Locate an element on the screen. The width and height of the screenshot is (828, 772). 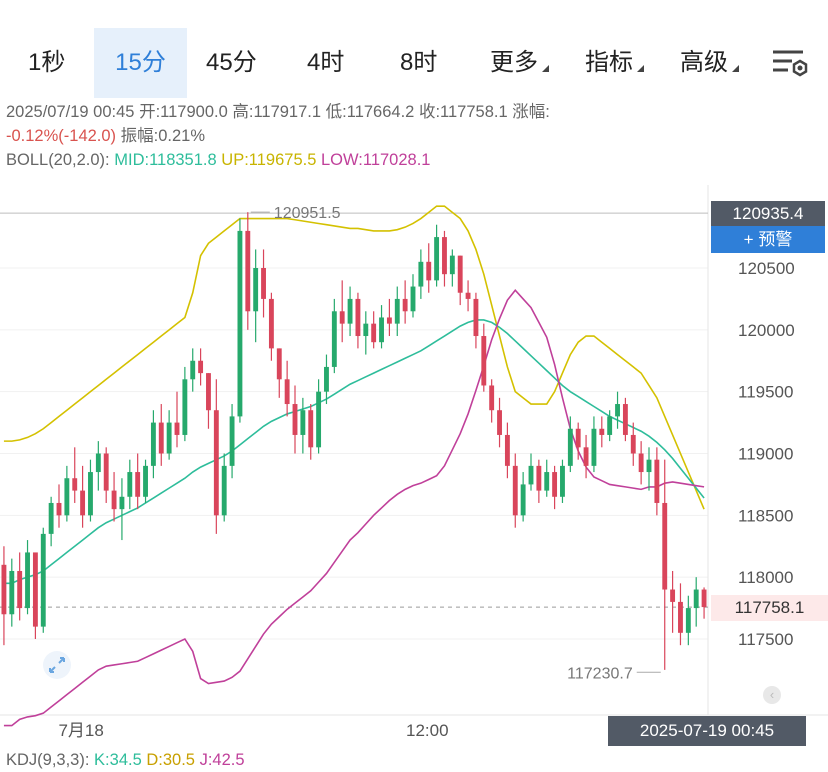
kdj-d-label: D: is located at coordinates (154, 760).